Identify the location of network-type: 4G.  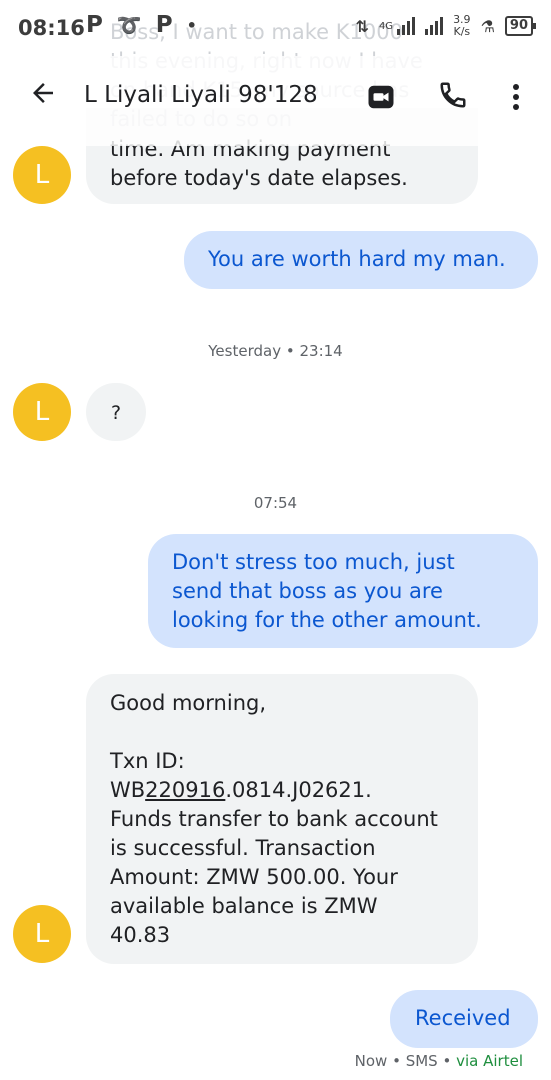
(386, 26).